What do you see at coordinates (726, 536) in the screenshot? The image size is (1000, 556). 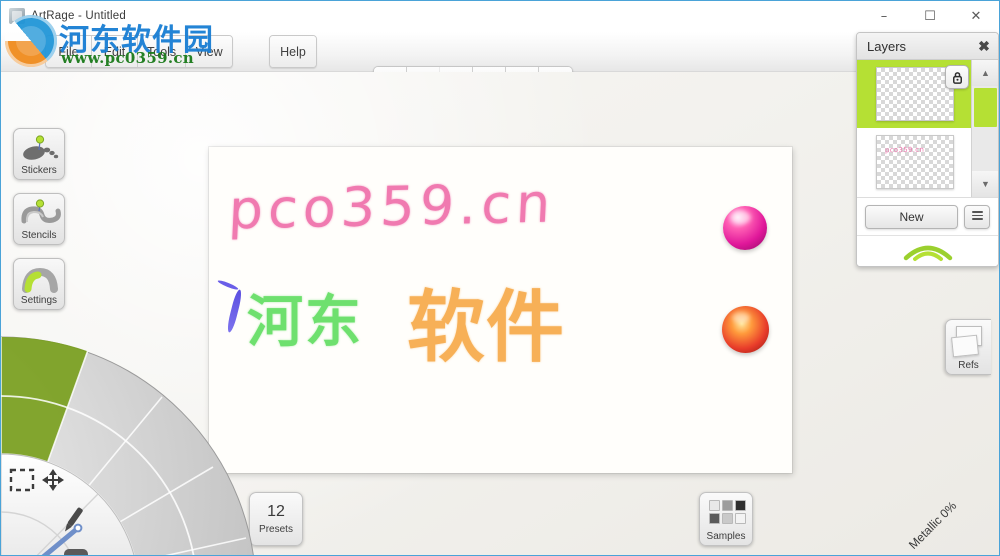 I see `samples-label: Samples` at bounding box center [726, 536].